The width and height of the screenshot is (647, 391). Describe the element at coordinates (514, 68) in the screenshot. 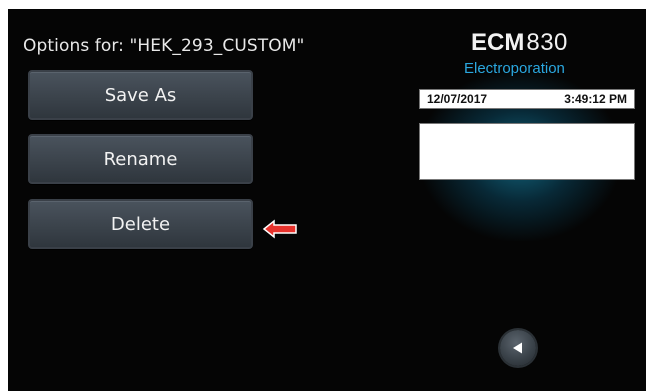

I see `brand-subtitle: Electroporation` at that location.